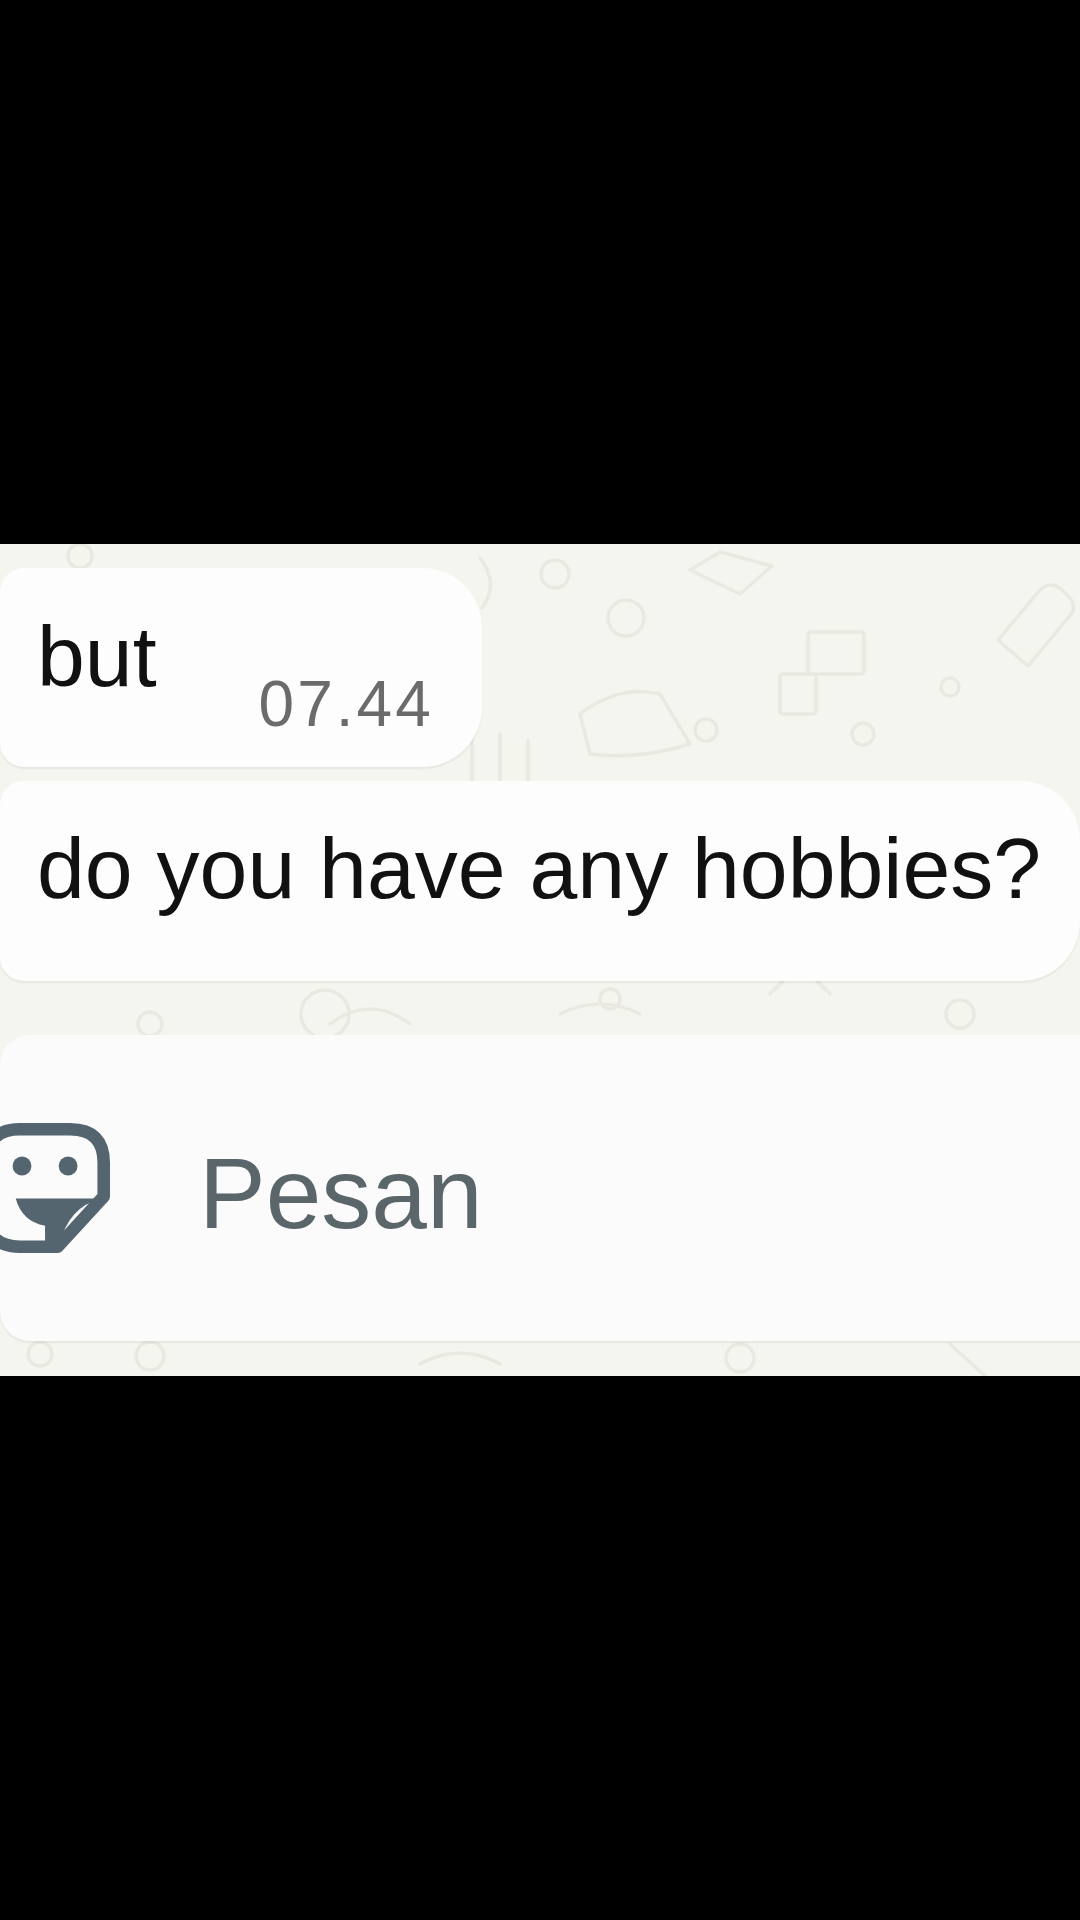 The image size is (1080, 1920). I want to click on message-time: 07.44, so click(346, 705).